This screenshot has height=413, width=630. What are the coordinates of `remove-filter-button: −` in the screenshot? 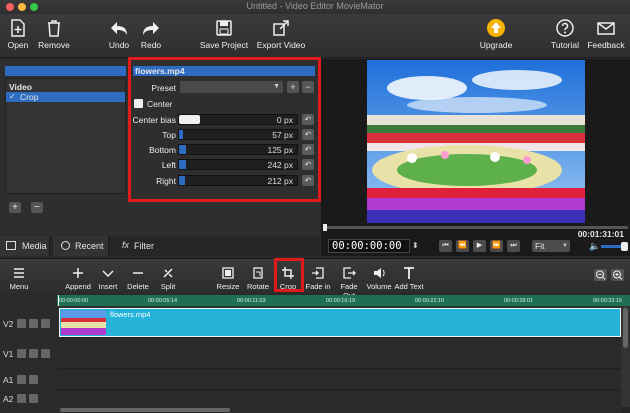 It's located at (37, 207).